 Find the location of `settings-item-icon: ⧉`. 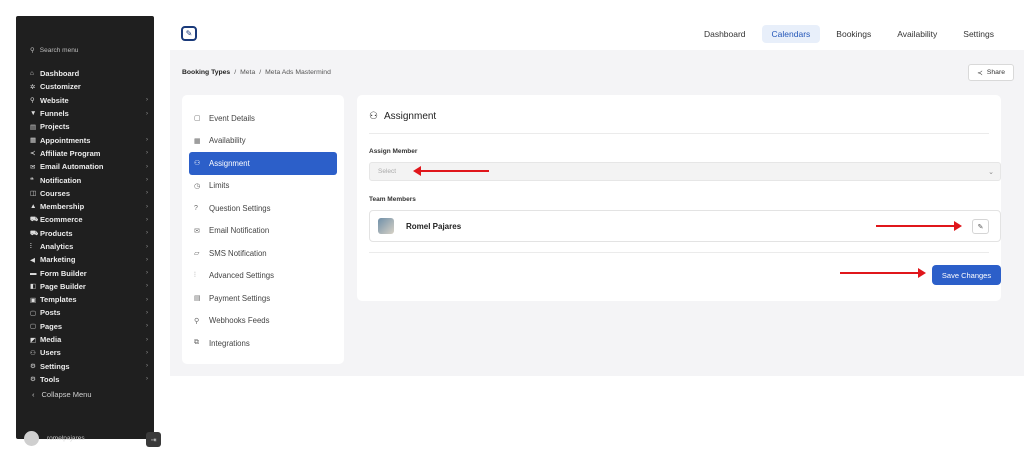

settings-item-icon: ⧉ is located at coordinates (196, 343).